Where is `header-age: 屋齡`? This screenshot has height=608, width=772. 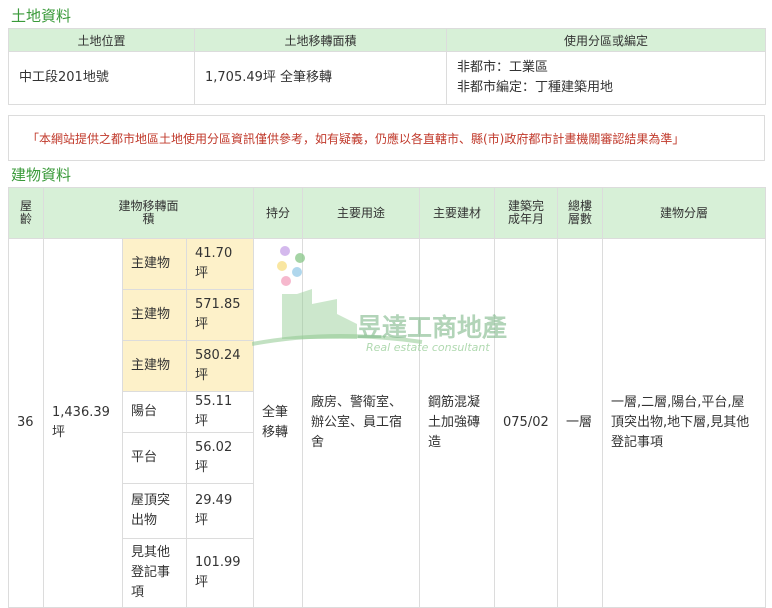 header-age: 屋齡 is located at coordinates (26, 213).